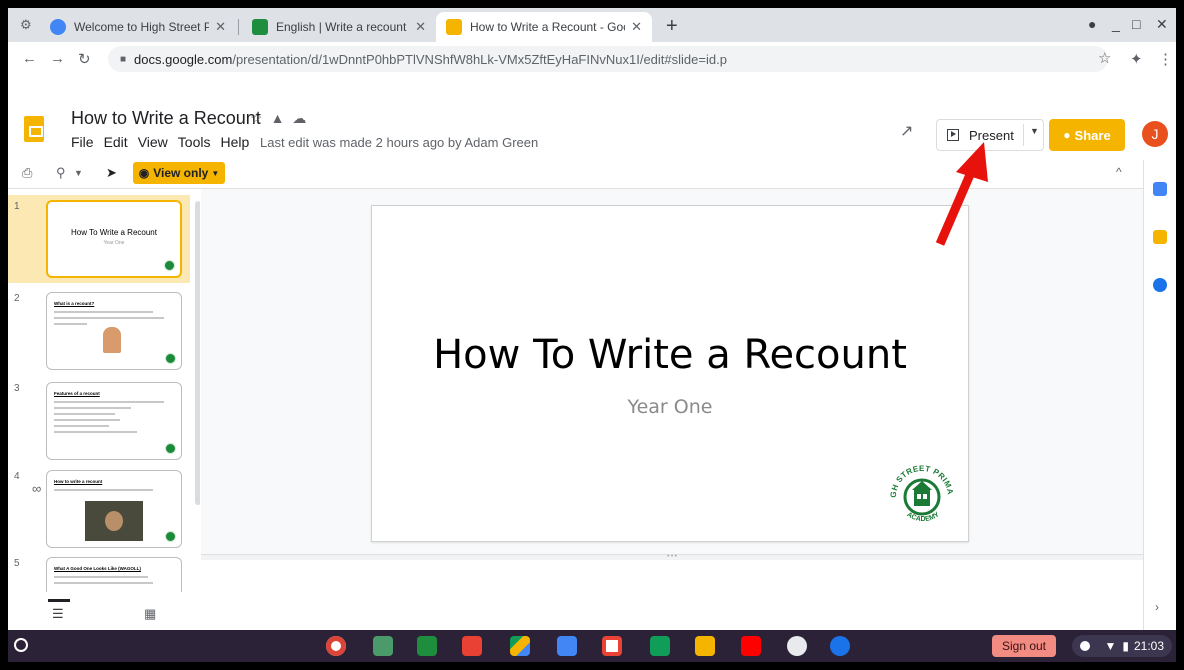 This screenshot has width=1184, height=670. Describe the element at coordinates (123, 59) in the screenshot. I see `lock-icon: ■` at that location.